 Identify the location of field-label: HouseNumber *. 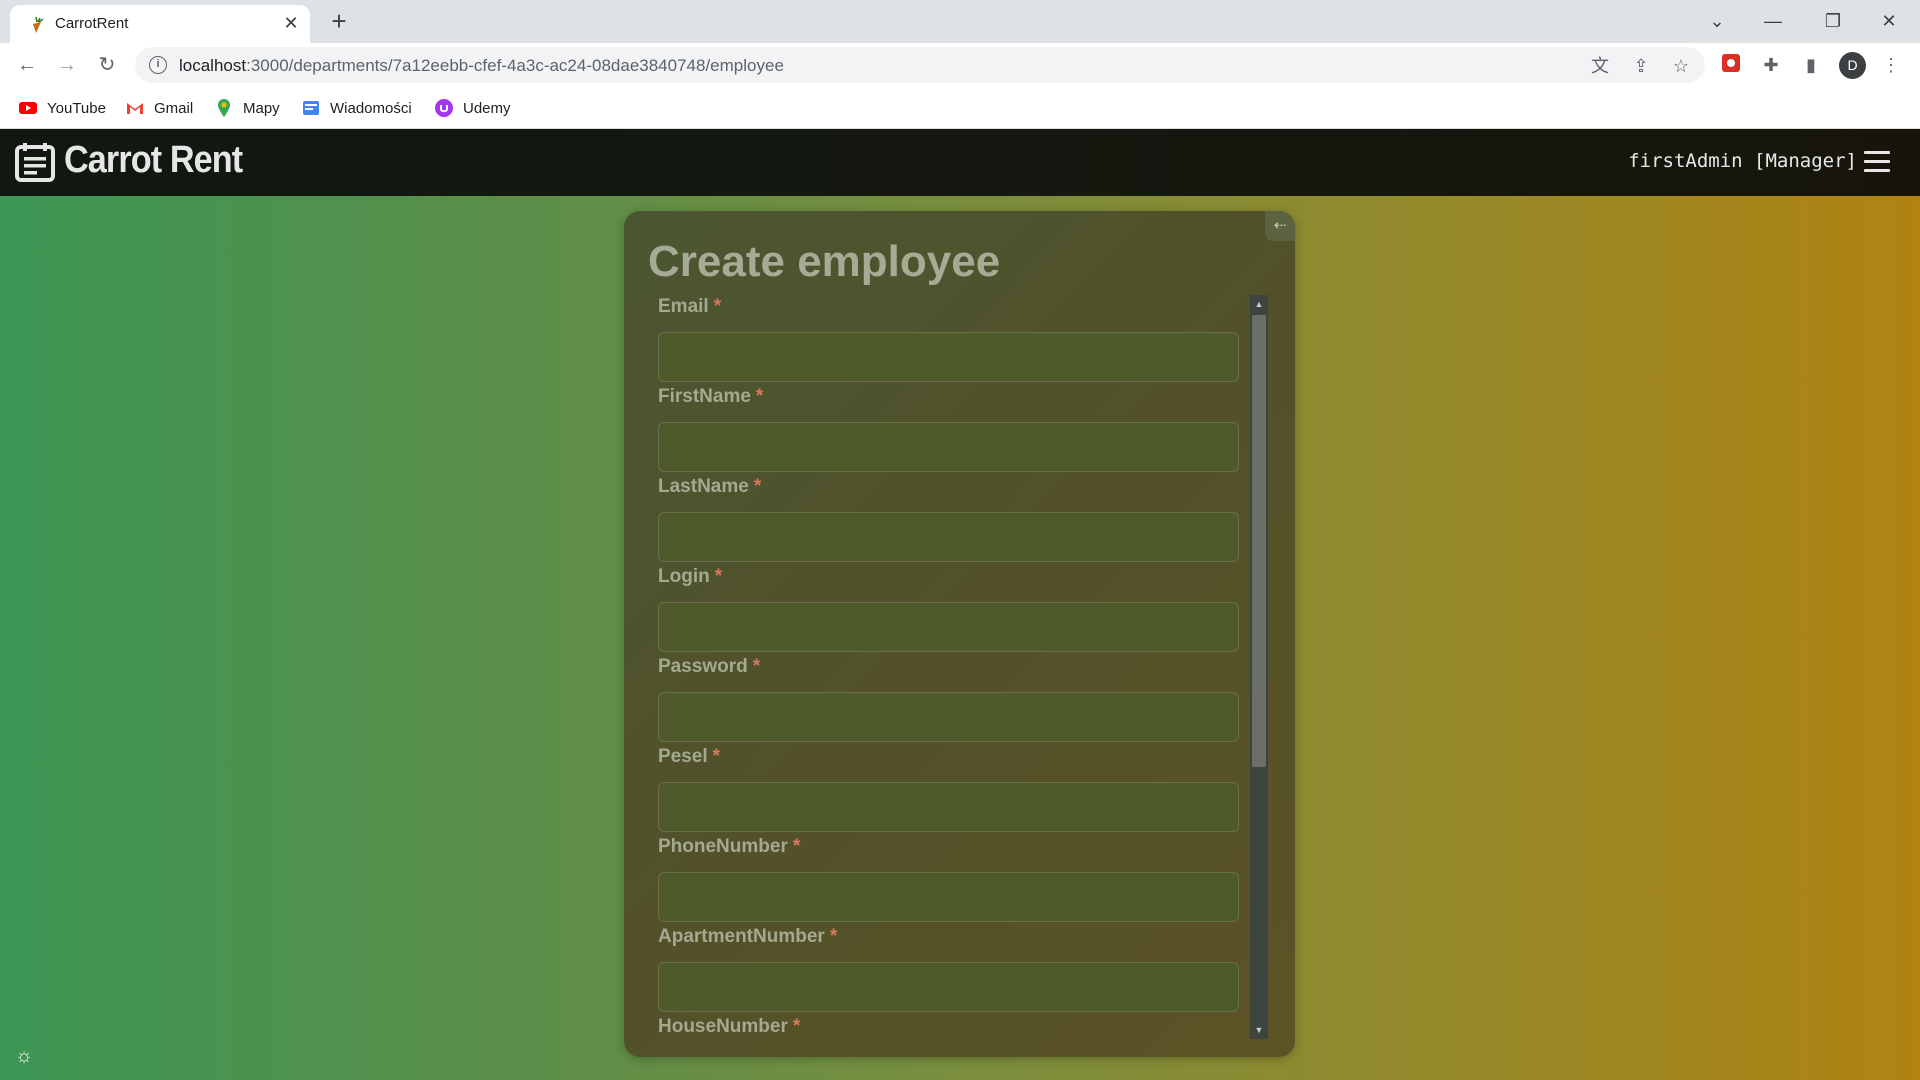
(948, 1028).